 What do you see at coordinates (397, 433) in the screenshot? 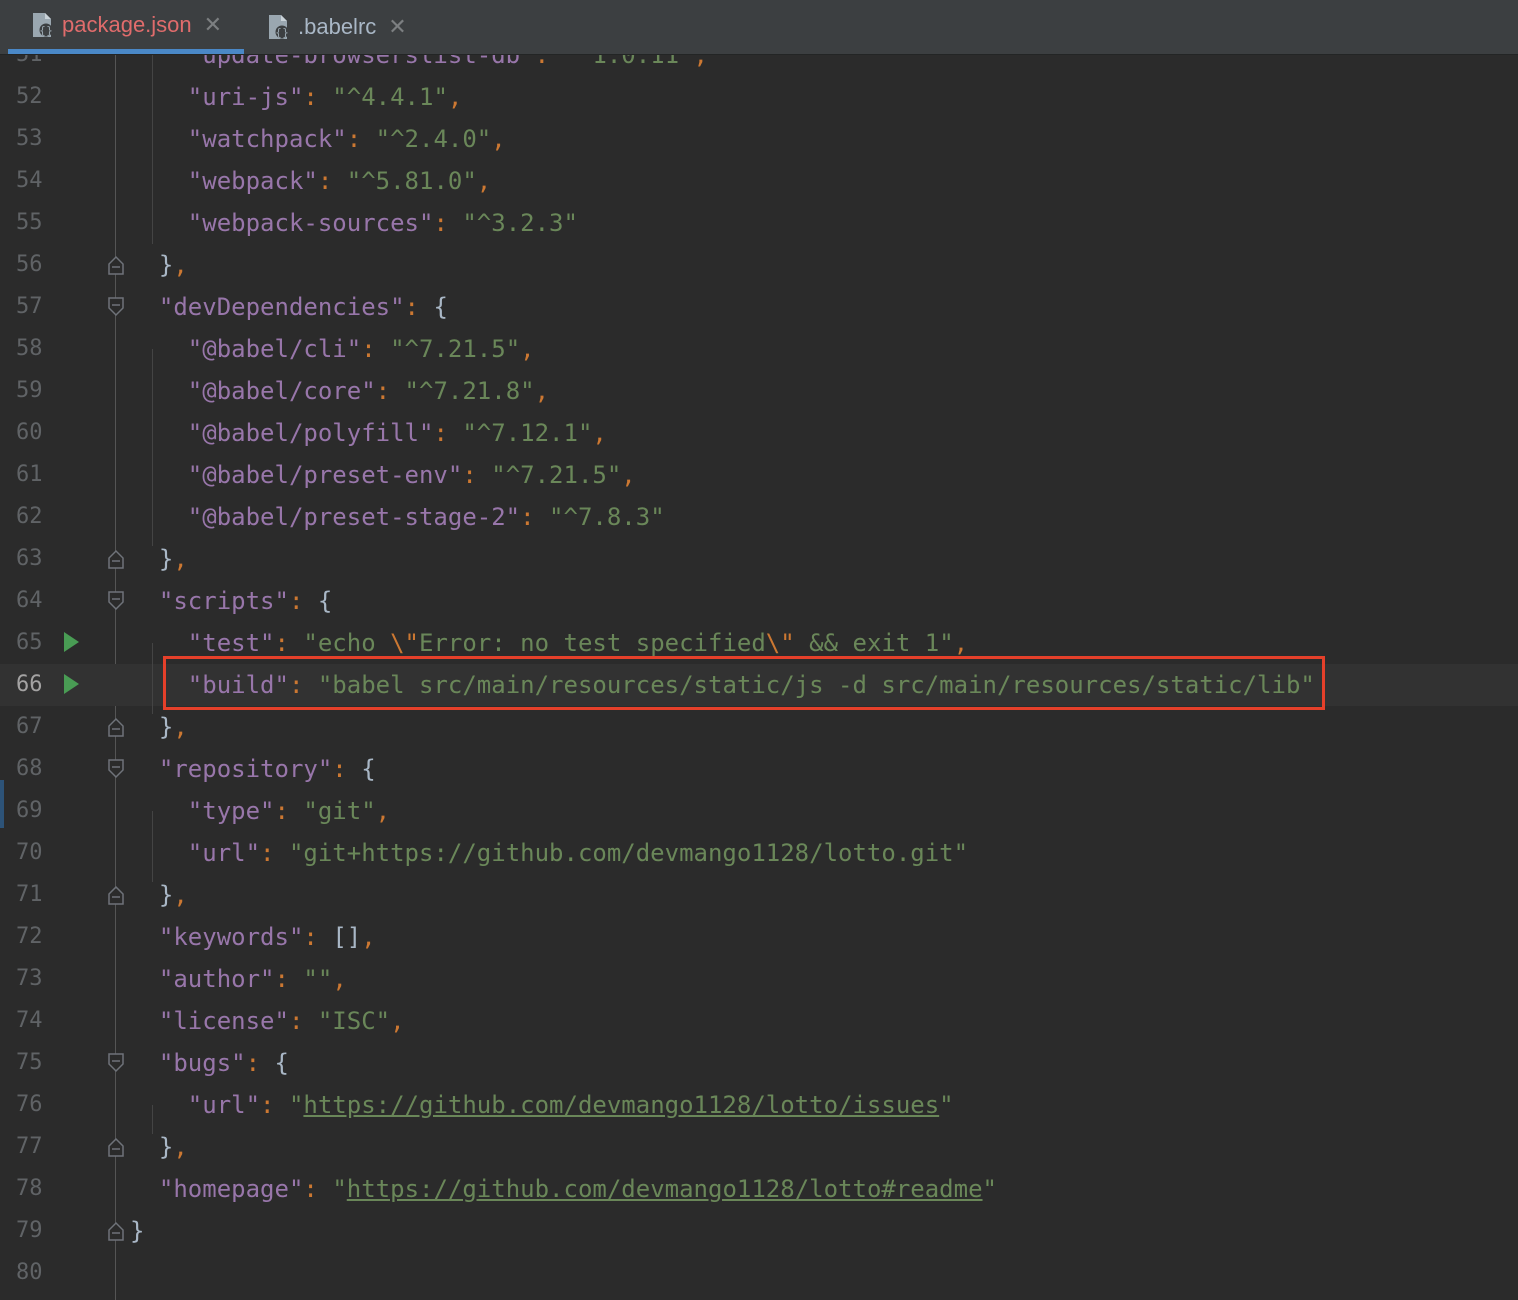
I see `code-text: "@babel/polyfill": "^7.12.1",` at bounding box center [397, 433].